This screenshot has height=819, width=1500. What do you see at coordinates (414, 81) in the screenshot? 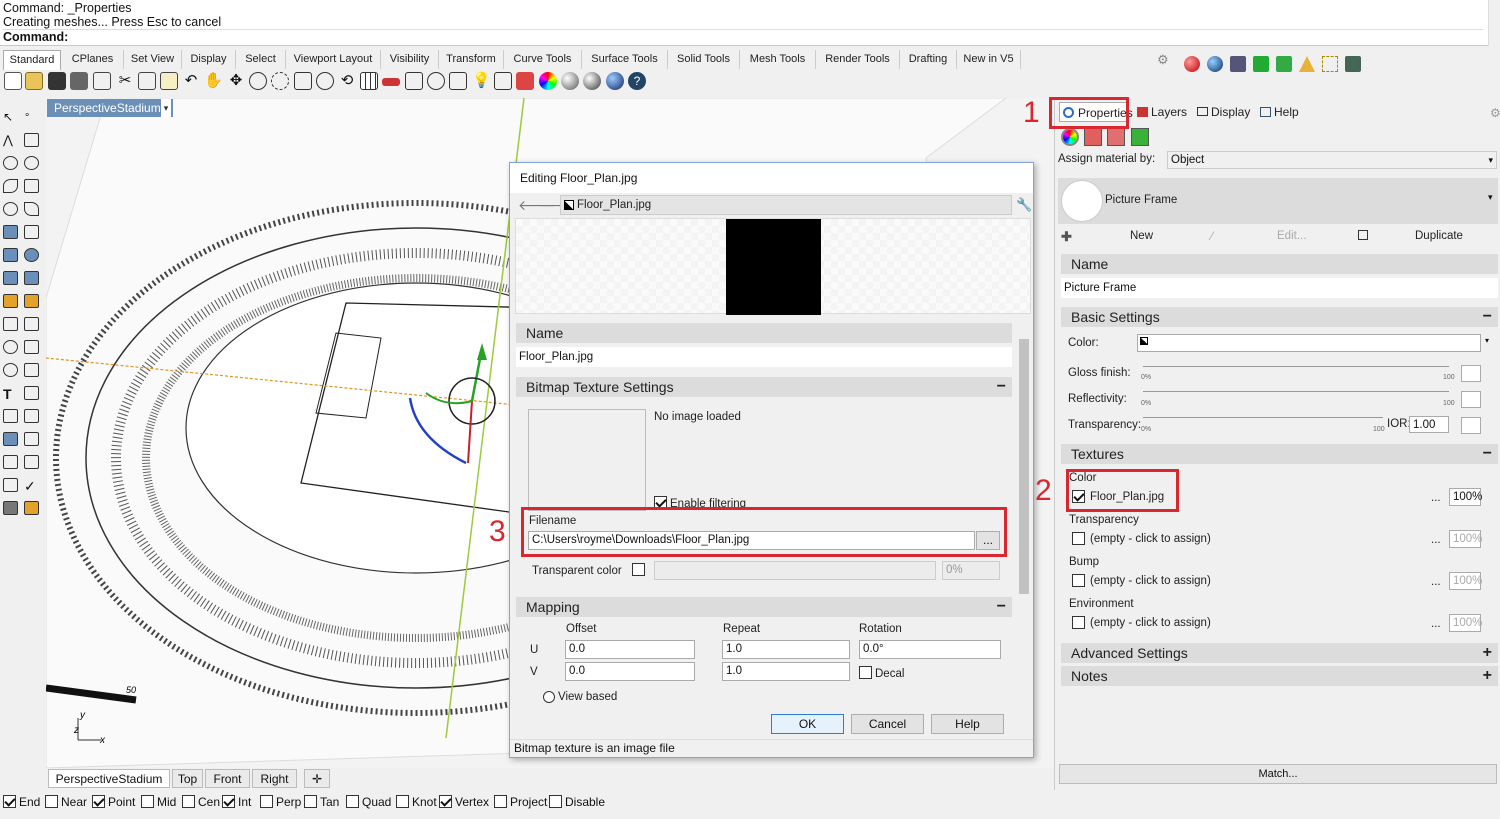
I see `select-icon` at bounding box center [414, 81].